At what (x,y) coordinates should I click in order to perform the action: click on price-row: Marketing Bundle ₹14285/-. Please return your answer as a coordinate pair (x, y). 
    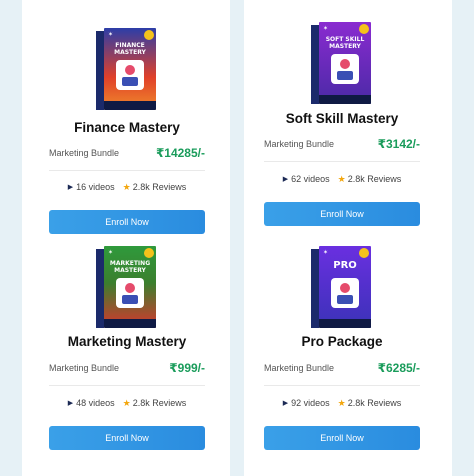
    Looking at the image, I should click on (127, 154).